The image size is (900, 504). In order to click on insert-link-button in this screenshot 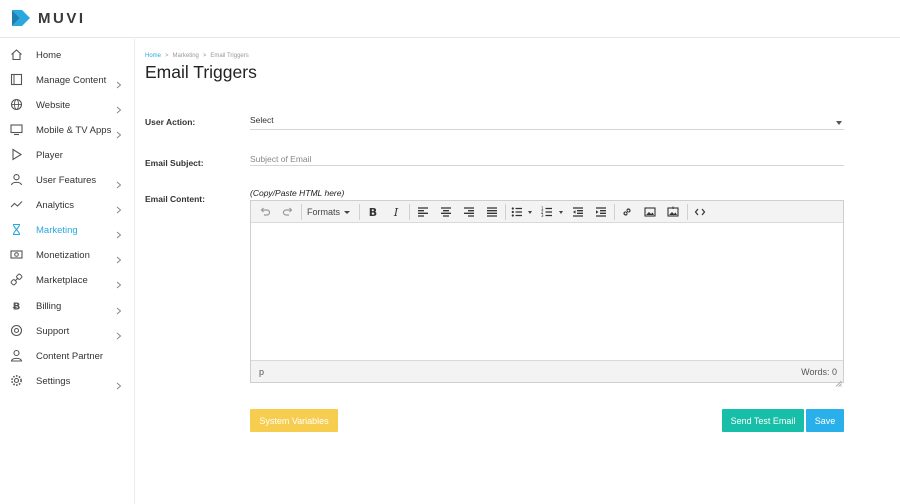, I will do `click(627, 212)`.